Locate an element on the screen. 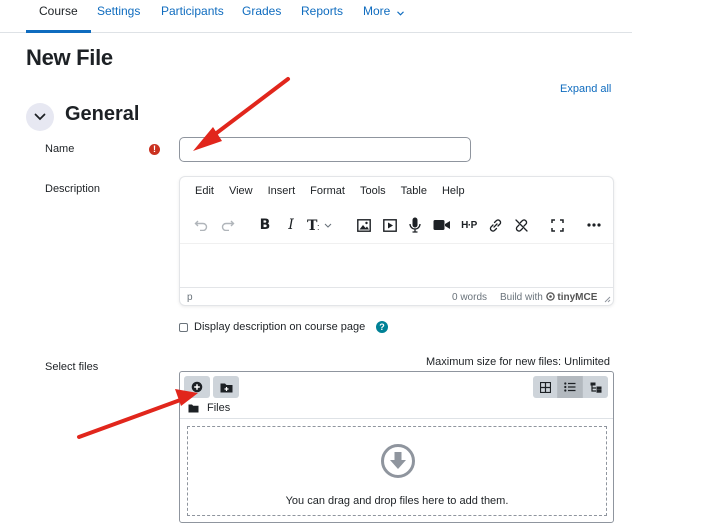 This screenshot has height=527, width=707. page-title: New File is located at coordinates (69, 57).